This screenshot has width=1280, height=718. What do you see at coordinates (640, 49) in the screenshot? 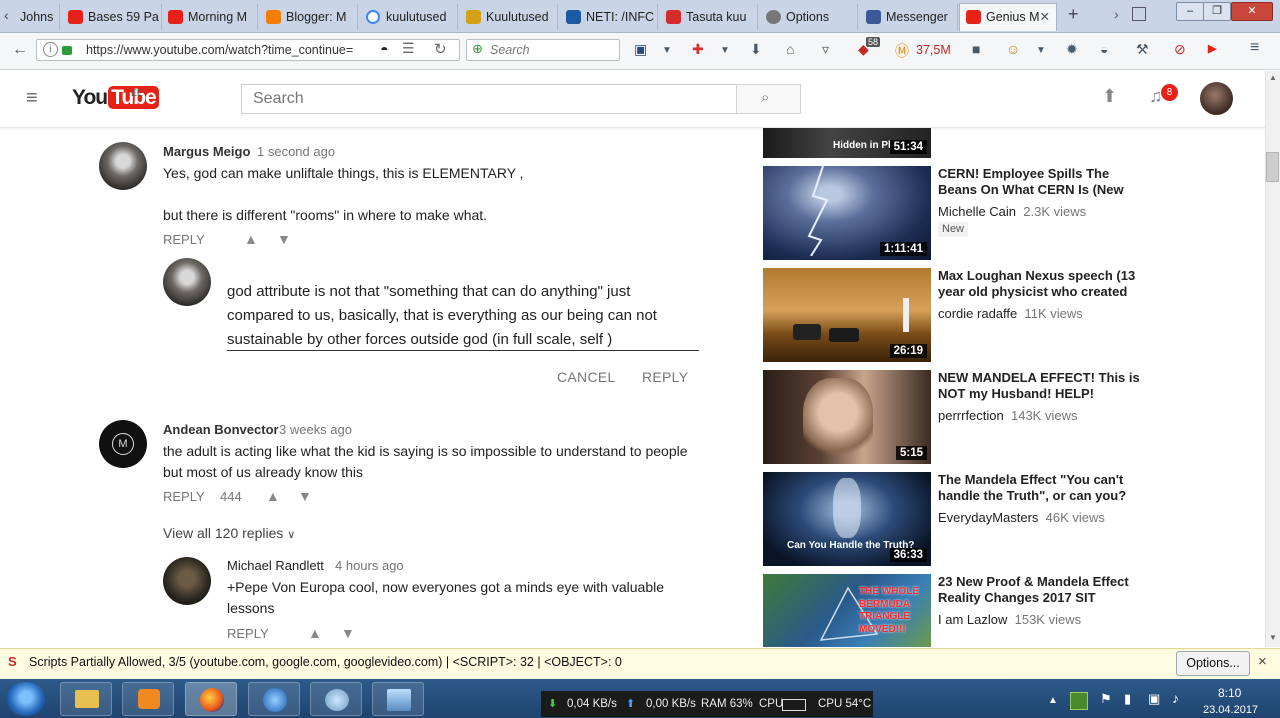
I see `save-icon: ▣` at bounding box center [640, 49].